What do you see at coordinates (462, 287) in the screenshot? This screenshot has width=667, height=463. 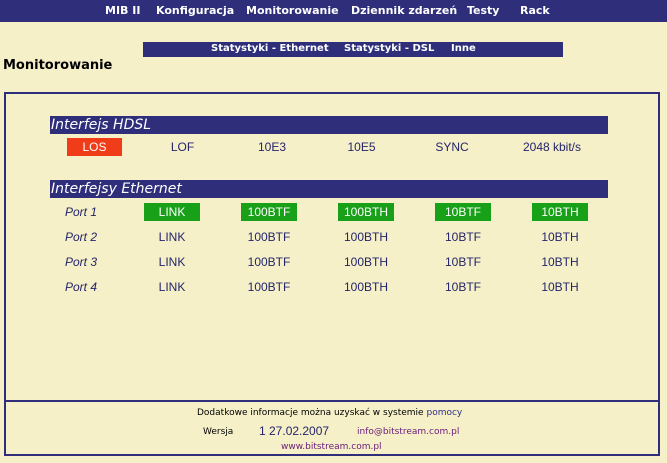 I see `port-4-10btf-indicator: 10BTF` at bounding box center [462, 287].